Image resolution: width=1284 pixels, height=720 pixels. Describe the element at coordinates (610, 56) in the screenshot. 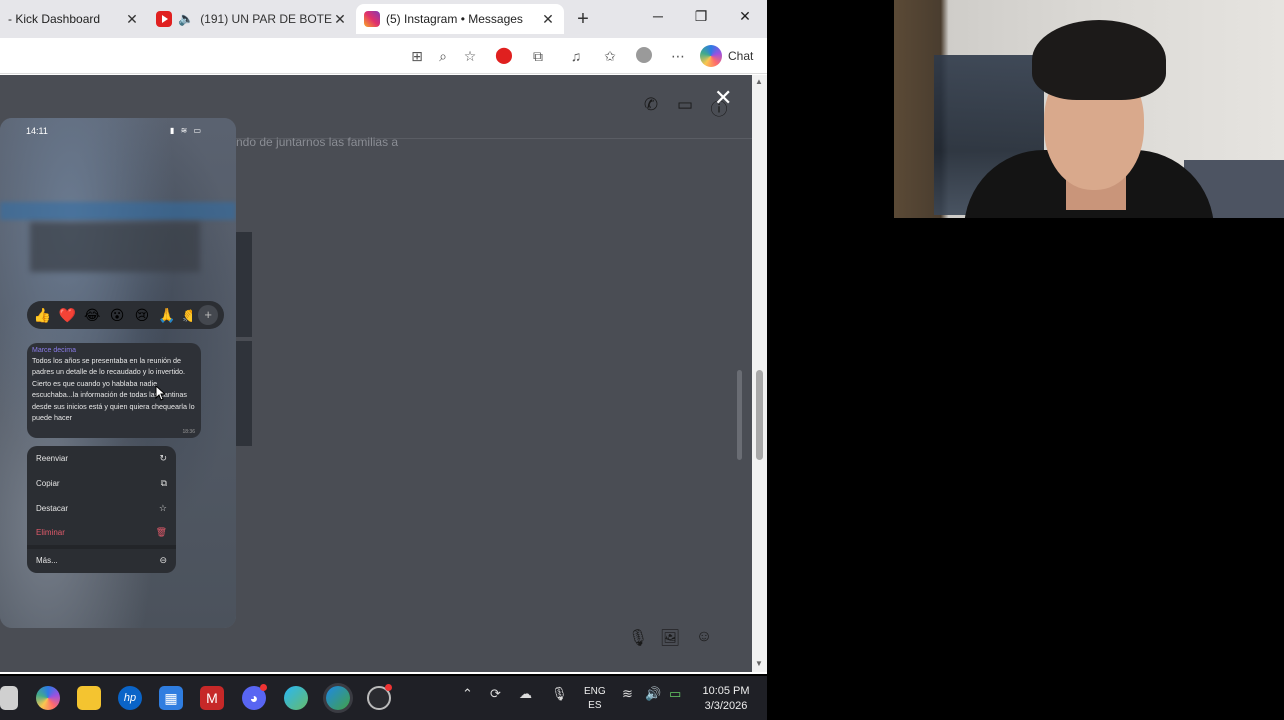

I see `favorites-icon: ✩` at that location.